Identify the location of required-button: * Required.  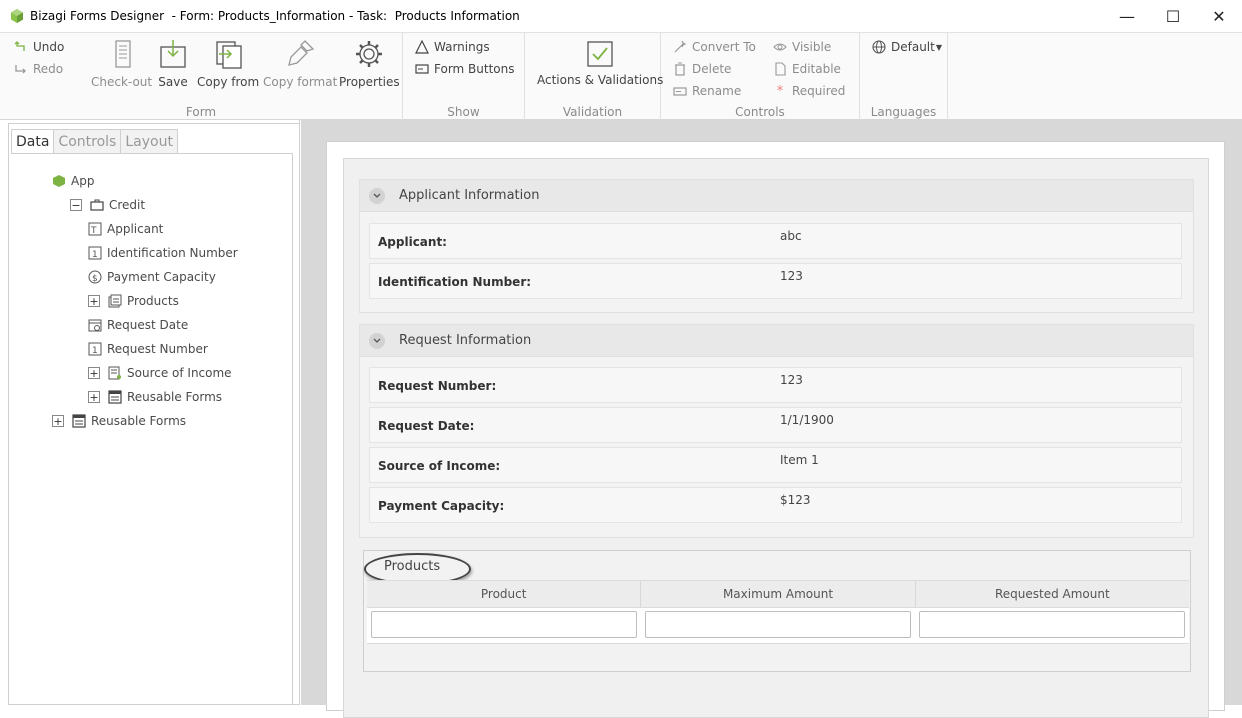
(809, 91).